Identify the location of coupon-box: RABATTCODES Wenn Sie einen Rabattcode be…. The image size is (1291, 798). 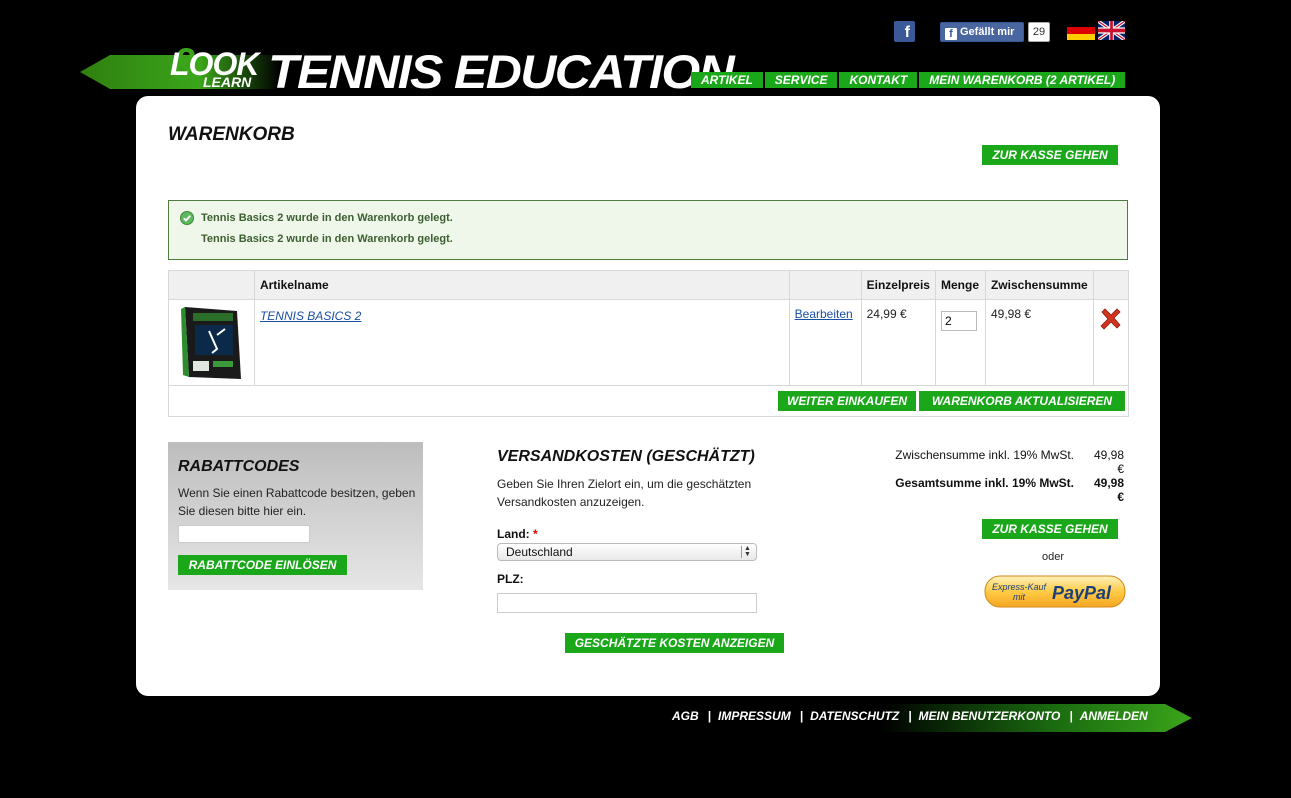
(295, 516).